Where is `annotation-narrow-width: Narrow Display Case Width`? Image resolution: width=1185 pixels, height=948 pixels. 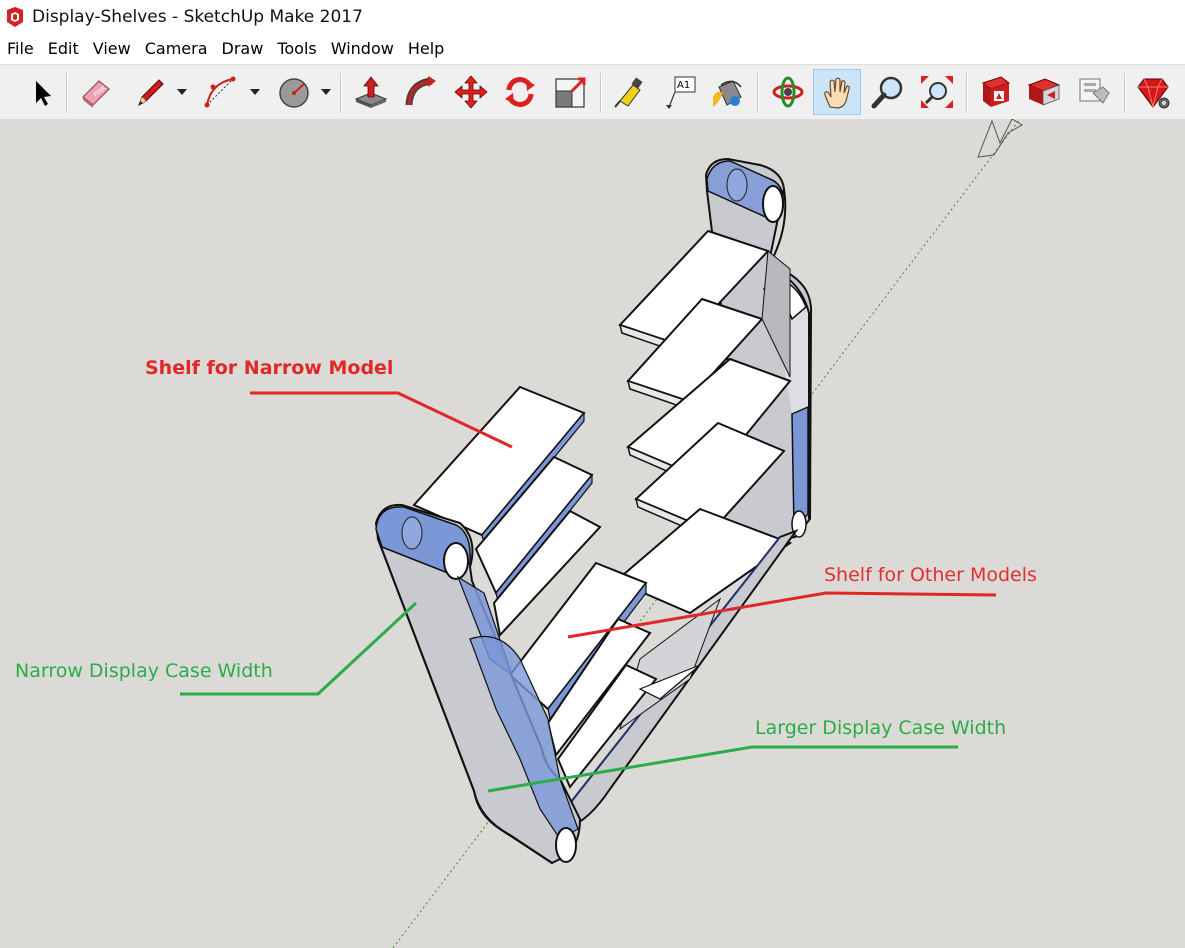
annotation-narrow-width: Narrow Display Case Width is located at coordinates (144, 671).